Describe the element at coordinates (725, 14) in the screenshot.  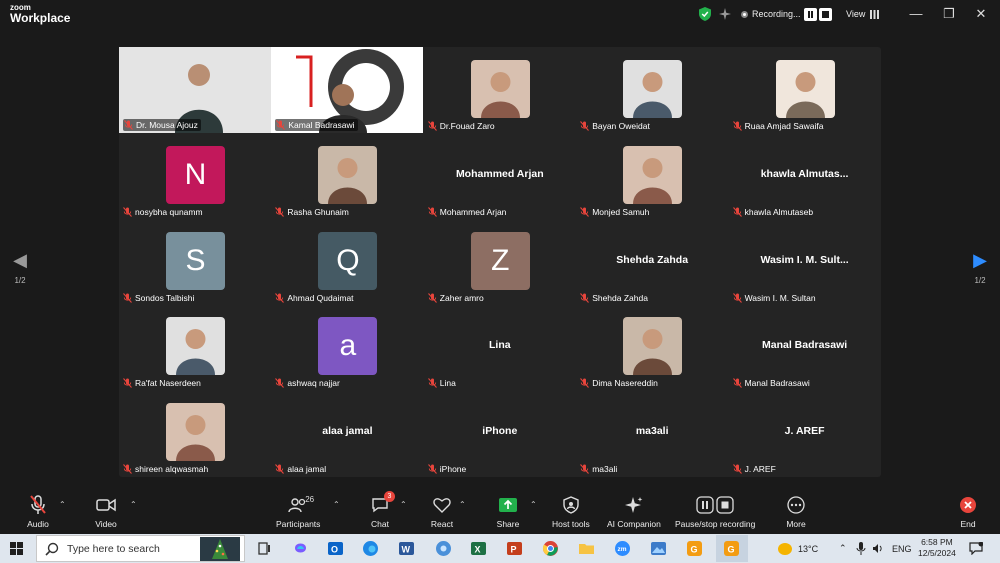
I see `ai-sparkle-icon` at that location.